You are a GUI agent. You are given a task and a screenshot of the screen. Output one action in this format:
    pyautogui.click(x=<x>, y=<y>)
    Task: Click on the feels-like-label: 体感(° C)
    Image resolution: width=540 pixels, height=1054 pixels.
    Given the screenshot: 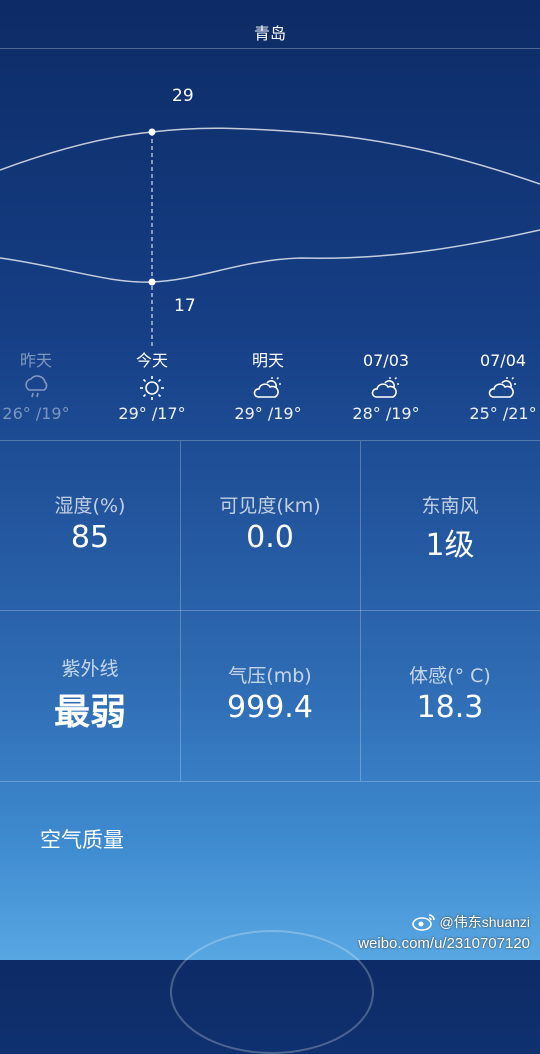 What is the action you would take?
    pyautogui.click(x=450, y=676)
    